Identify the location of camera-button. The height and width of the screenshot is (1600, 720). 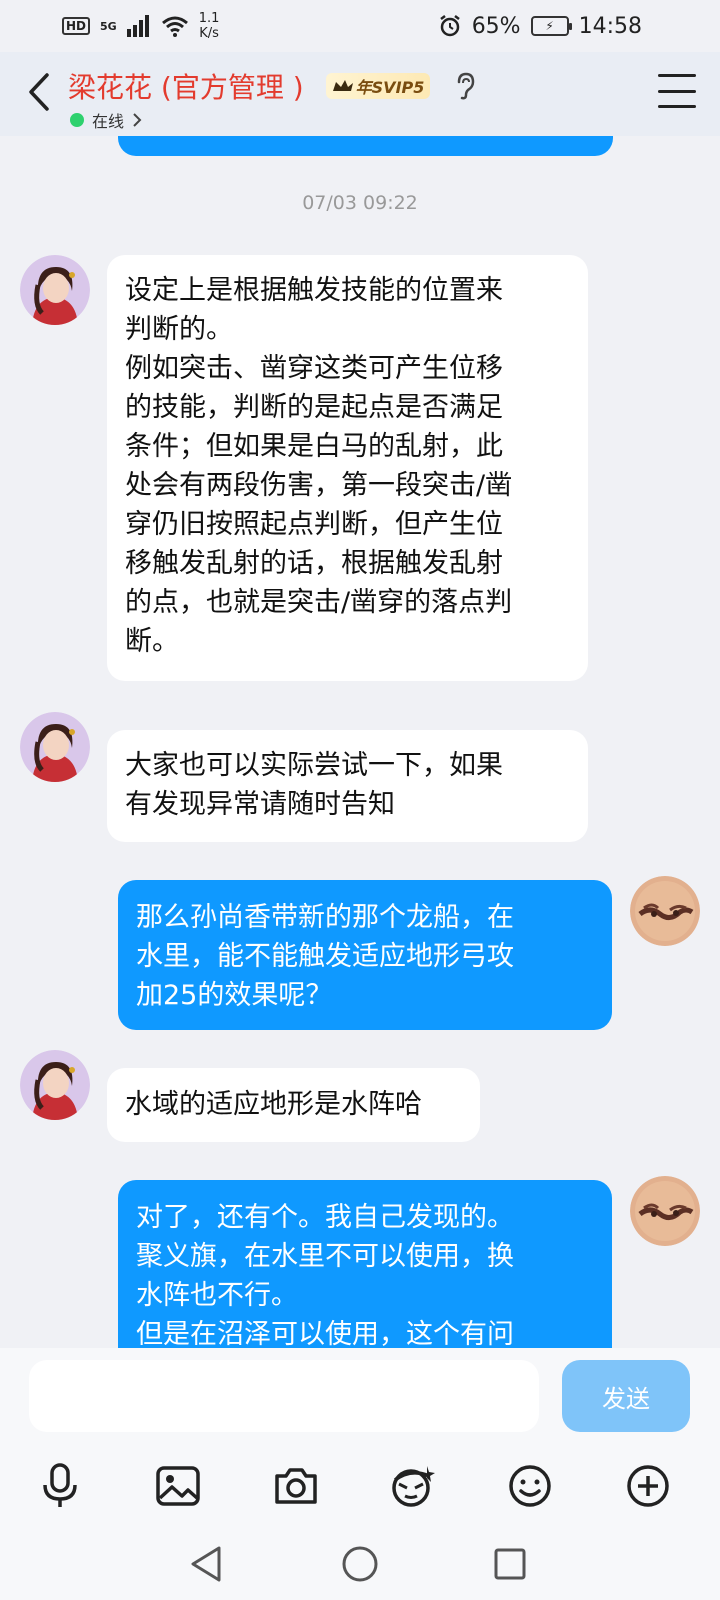
(296, 1486).